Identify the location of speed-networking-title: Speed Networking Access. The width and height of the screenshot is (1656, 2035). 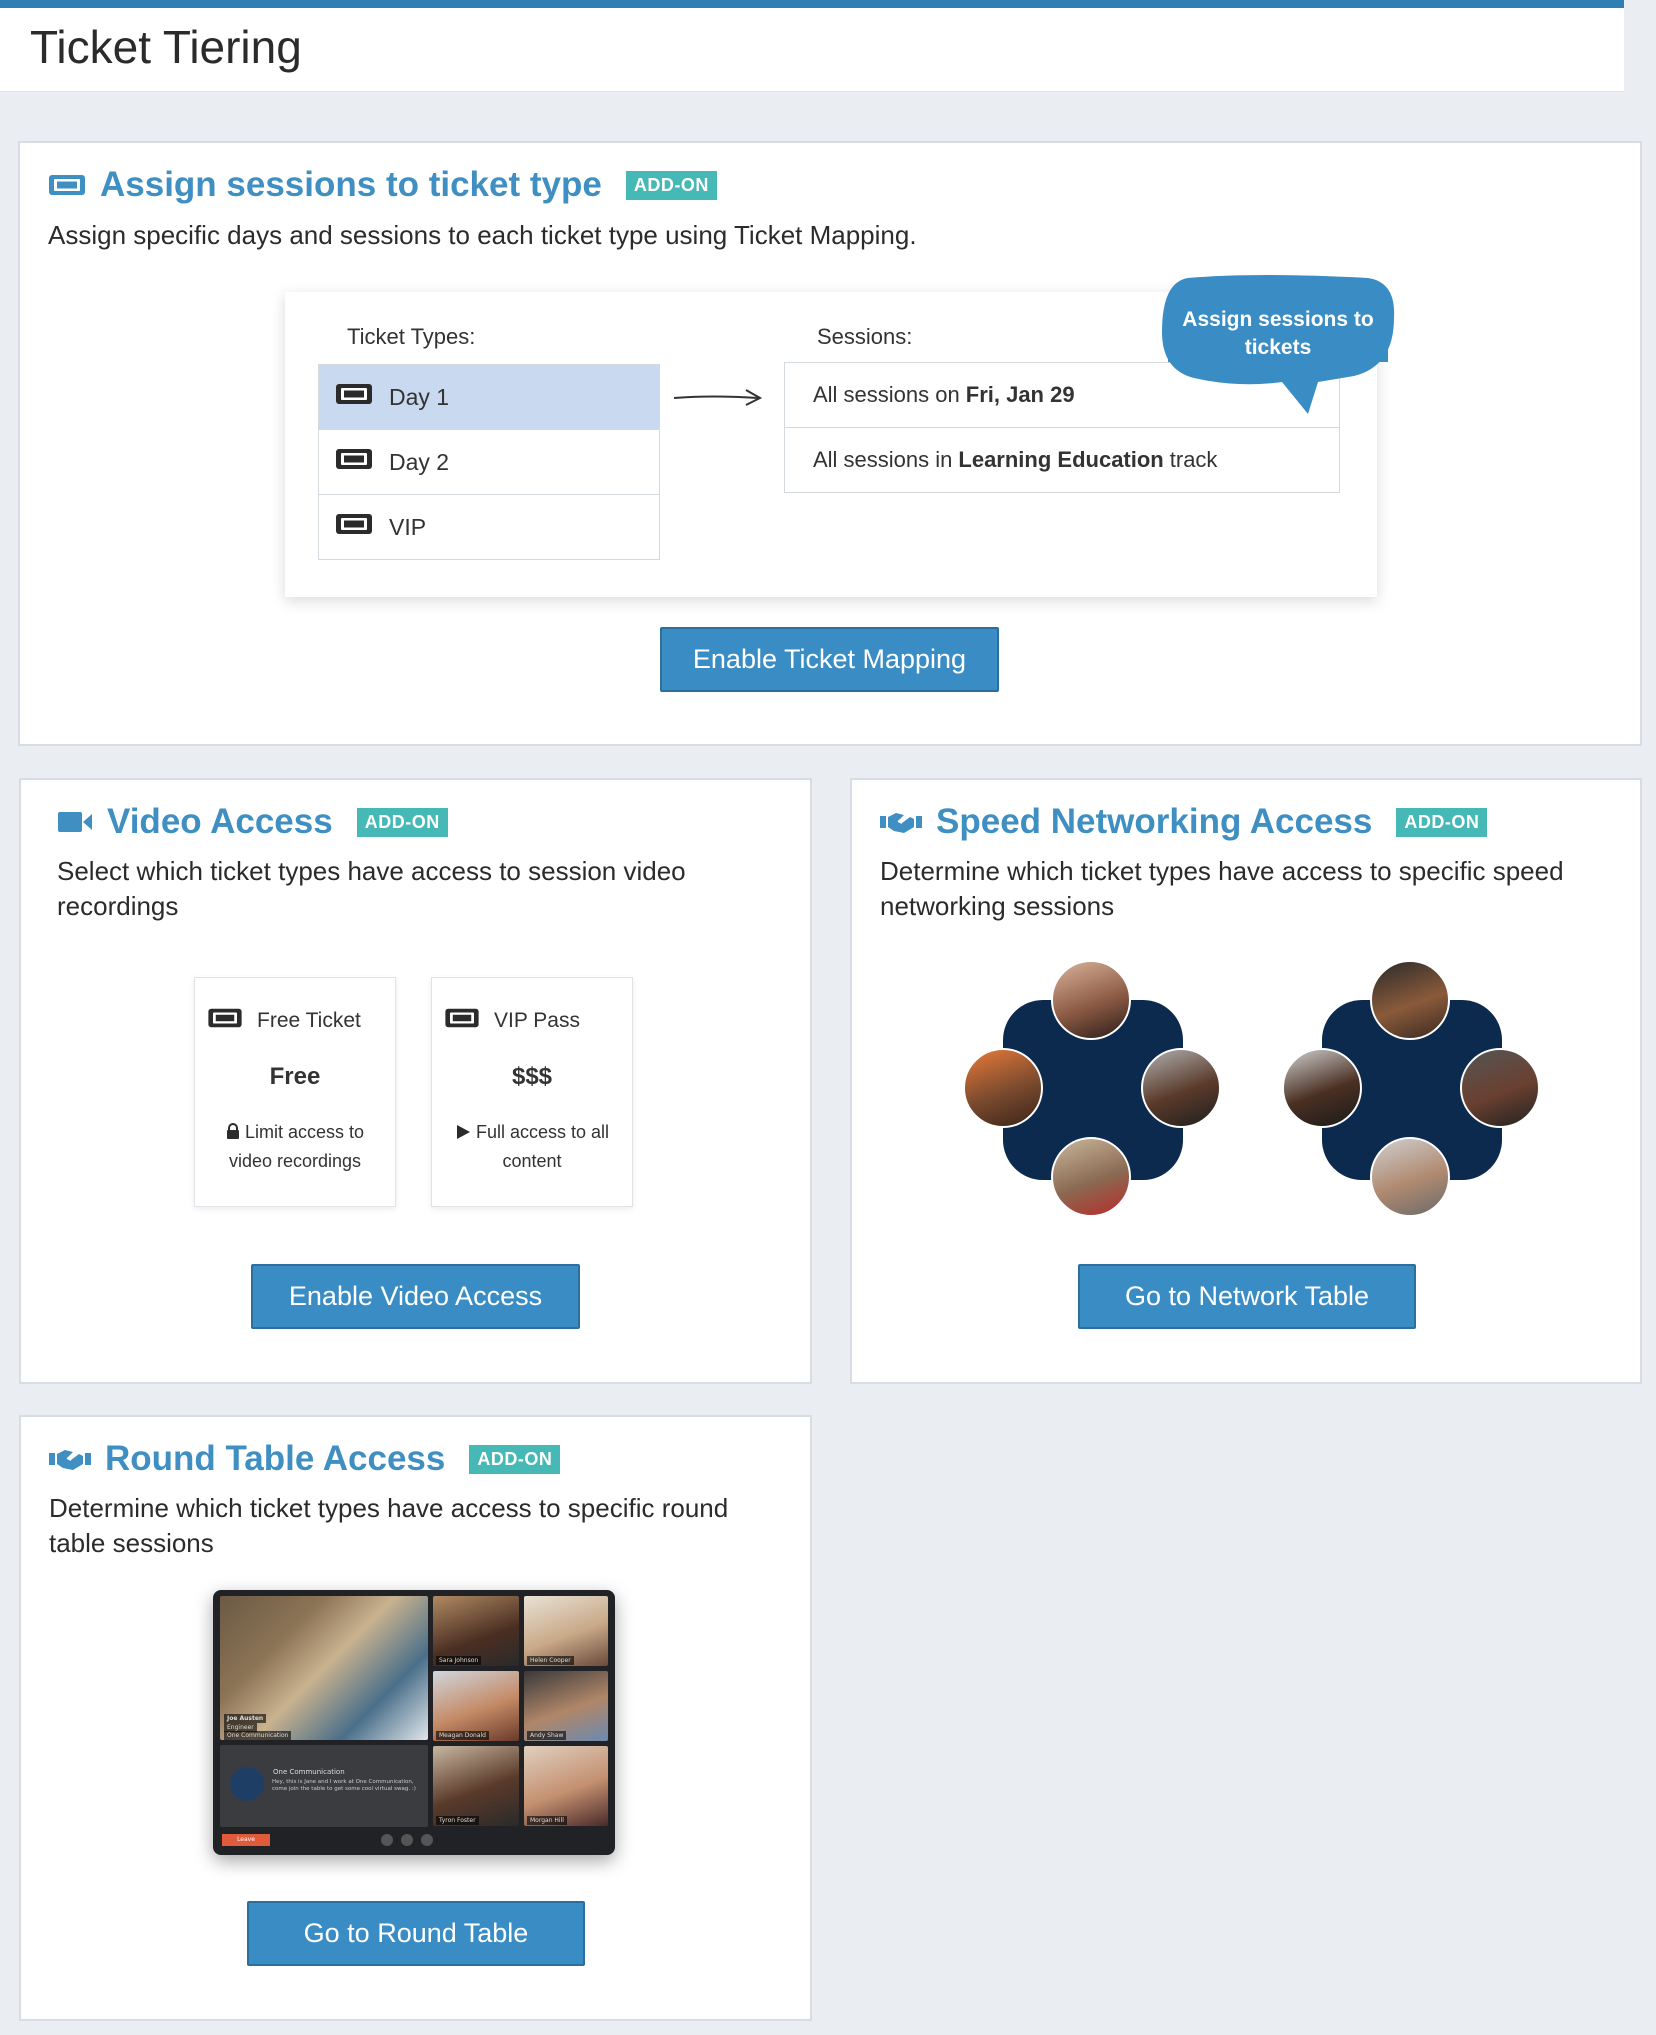
(1154, 821).